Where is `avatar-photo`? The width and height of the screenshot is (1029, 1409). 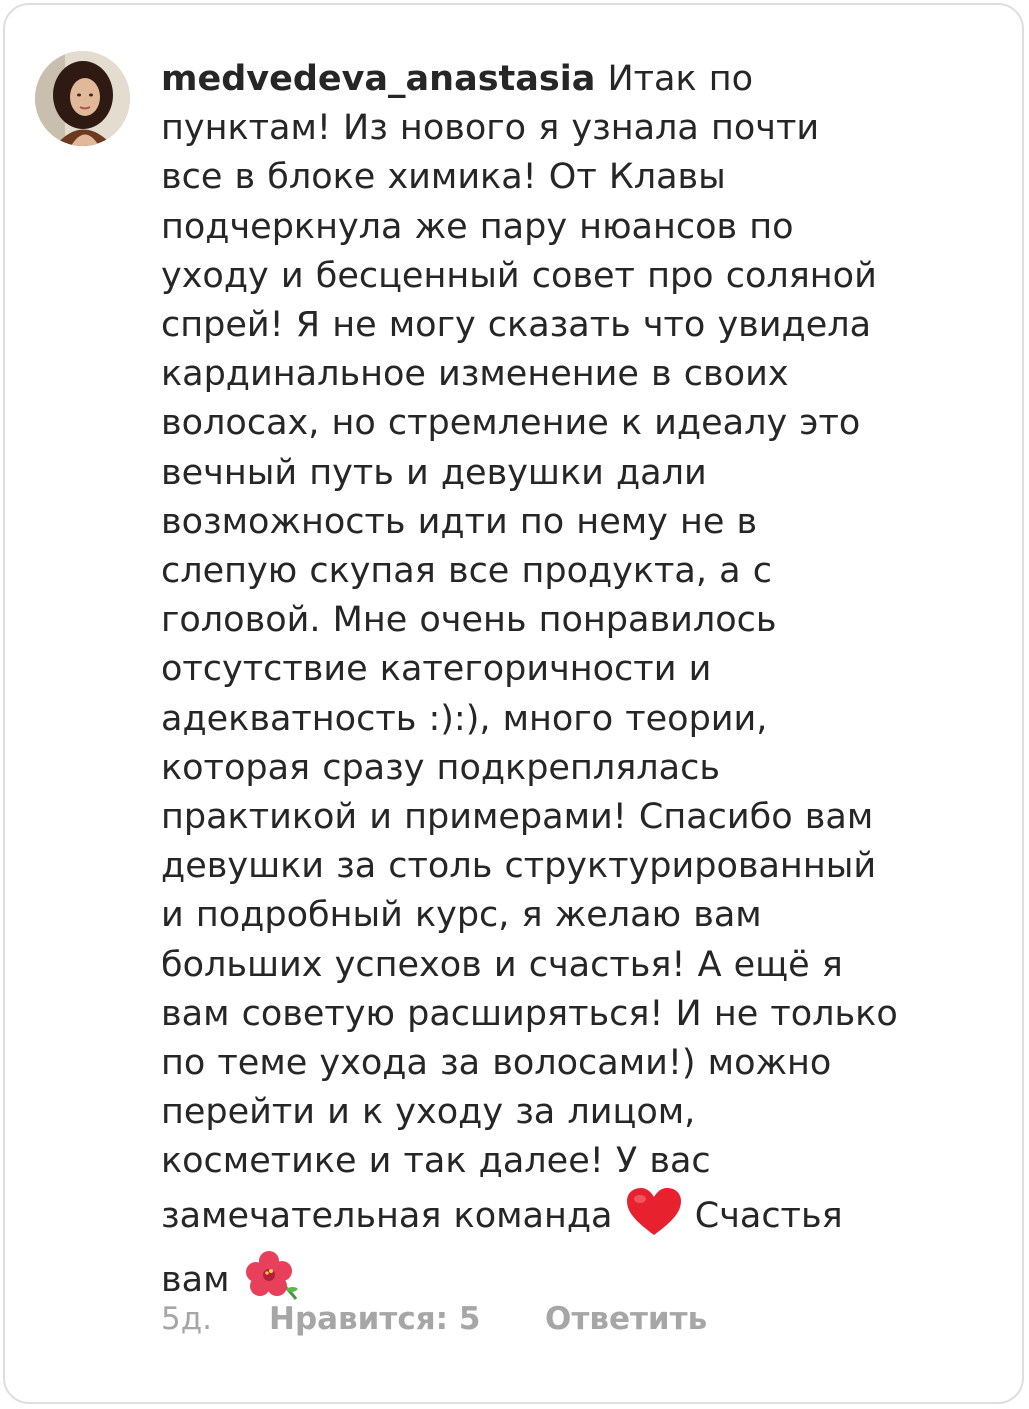
avatar-photo is located at coordinates (82, 98).